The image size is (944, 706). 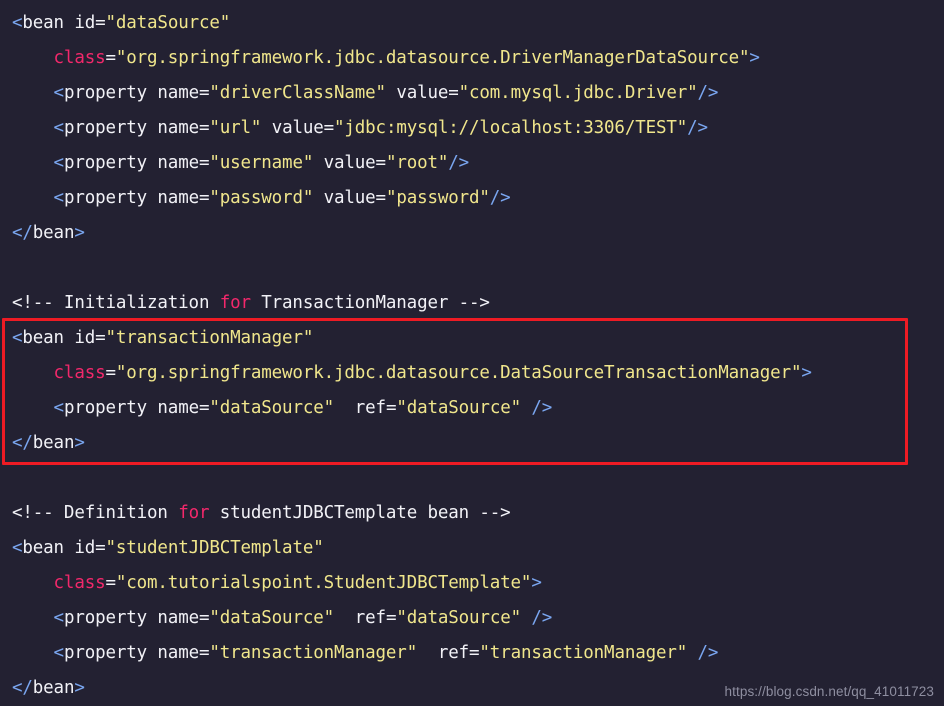 What do you see at coordinates (829, 691) in the screenshot?
I see `watermark-url: https://blog.csdn.net/qq_41011723` at bounding box center [829, 691].